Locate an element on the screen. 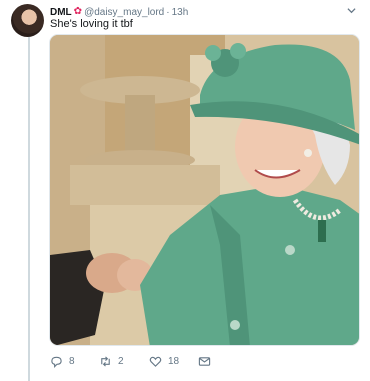  tweet-header: DML ✿ @daisy_may_lord · 13h is located at coordinates (119, 12).